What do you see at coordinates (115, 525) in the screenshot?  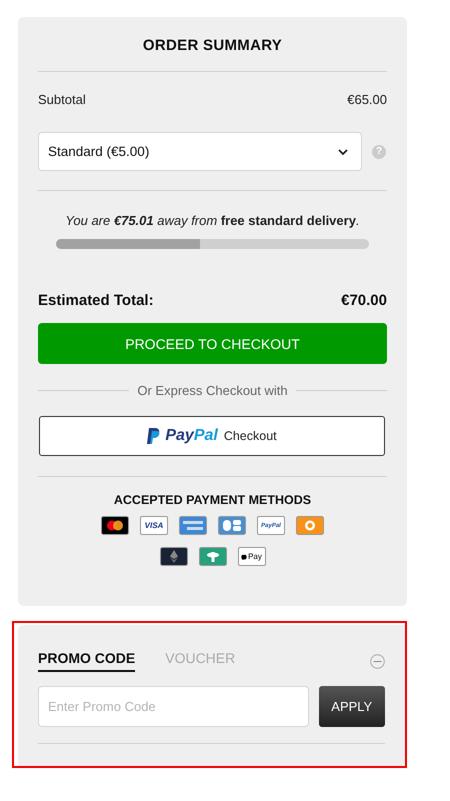 I see `mastercard-icon` at bounding box center [115, 525].